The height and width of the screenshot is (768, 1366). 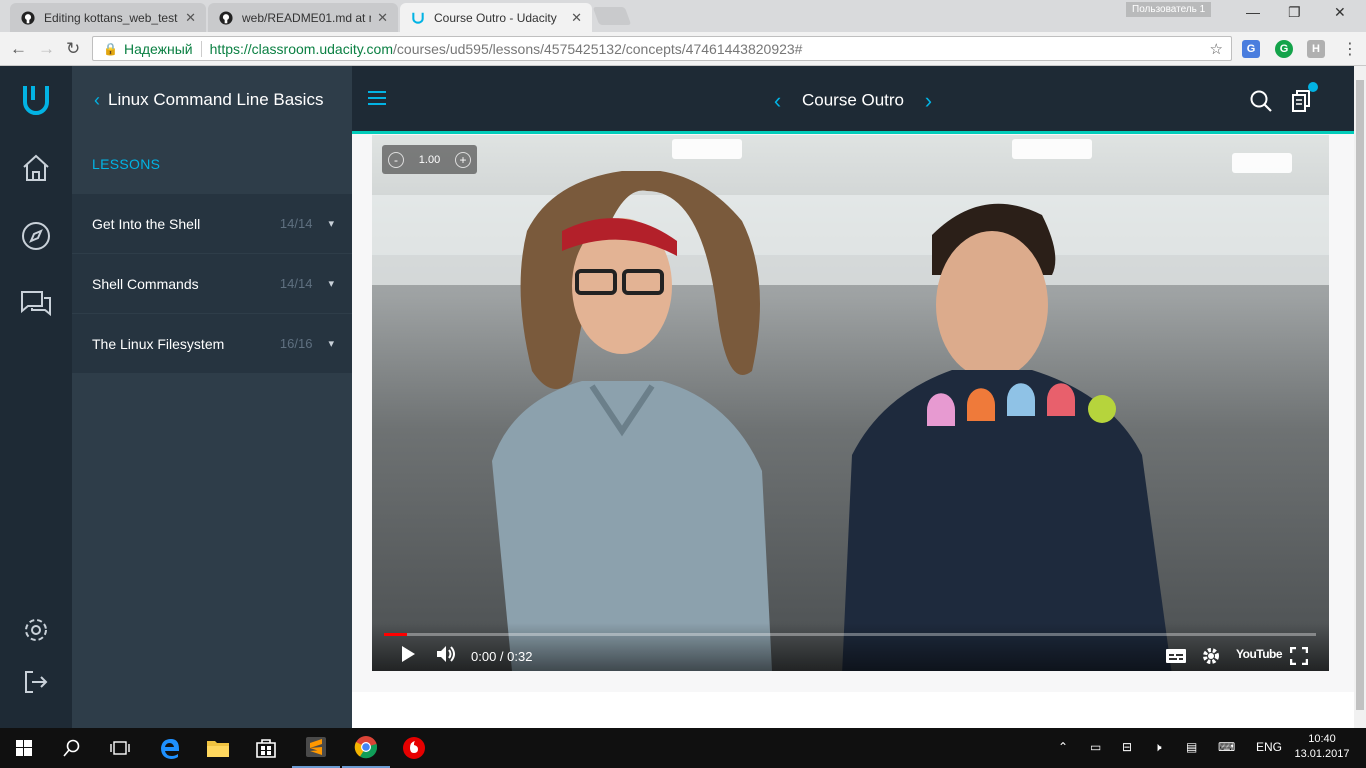 What do you see at coordinates (307, 17) in the screenshot?
I see `tab-title: web/README01.md at m` at bounding box center [307, 17].